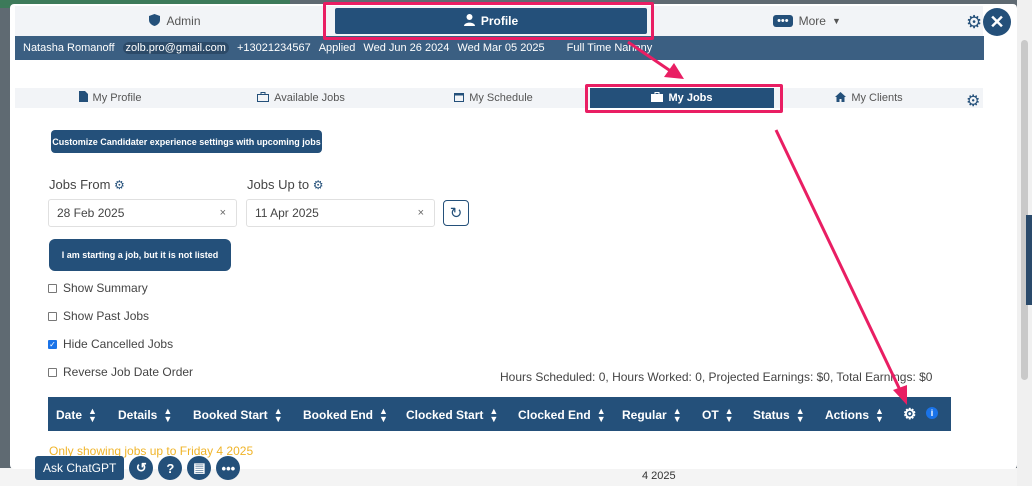  I want to click on jobs-from-value: 28 Feb 2025, so click(91, 213).